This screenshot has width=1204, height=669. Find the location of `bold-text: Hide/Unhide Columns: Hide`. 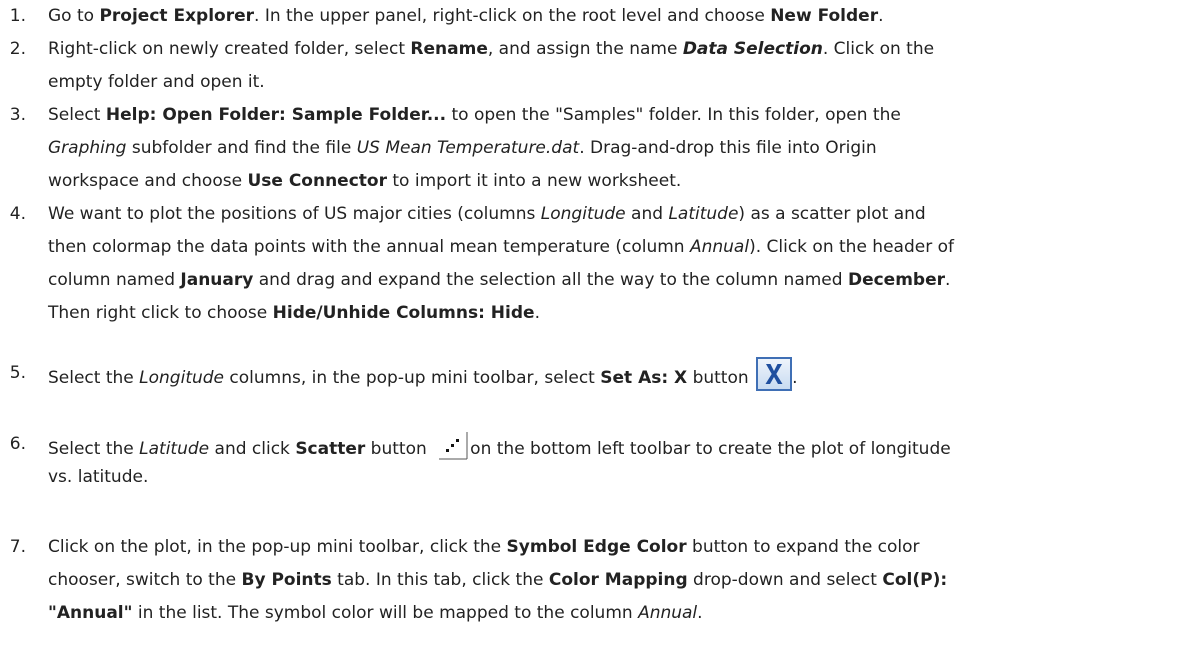

bold-text: Hide/Unhide Columns: Hide is located at coordinates (403, 313).